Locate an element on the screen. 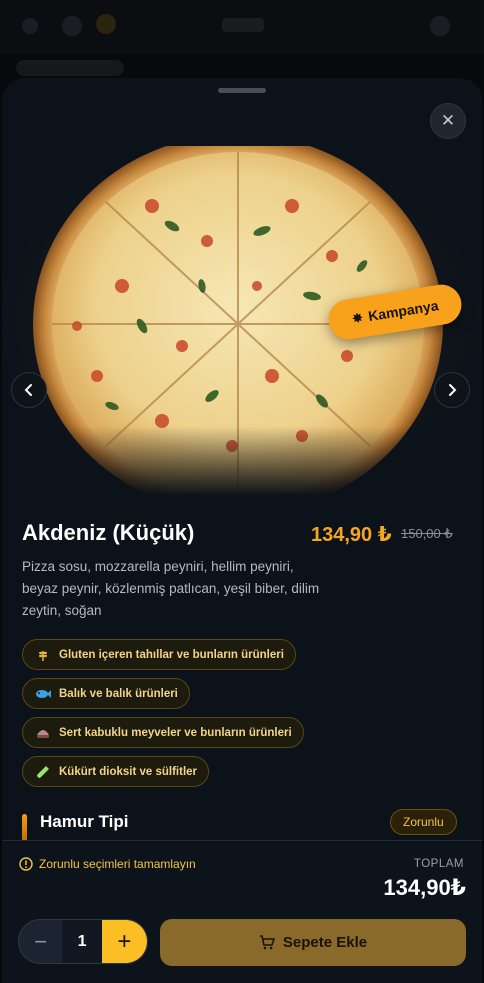 This screenshot has width=484, height=983. allergen-chip: Kükürt dioksit ve sülfitler is located at coordinates (116, 771).